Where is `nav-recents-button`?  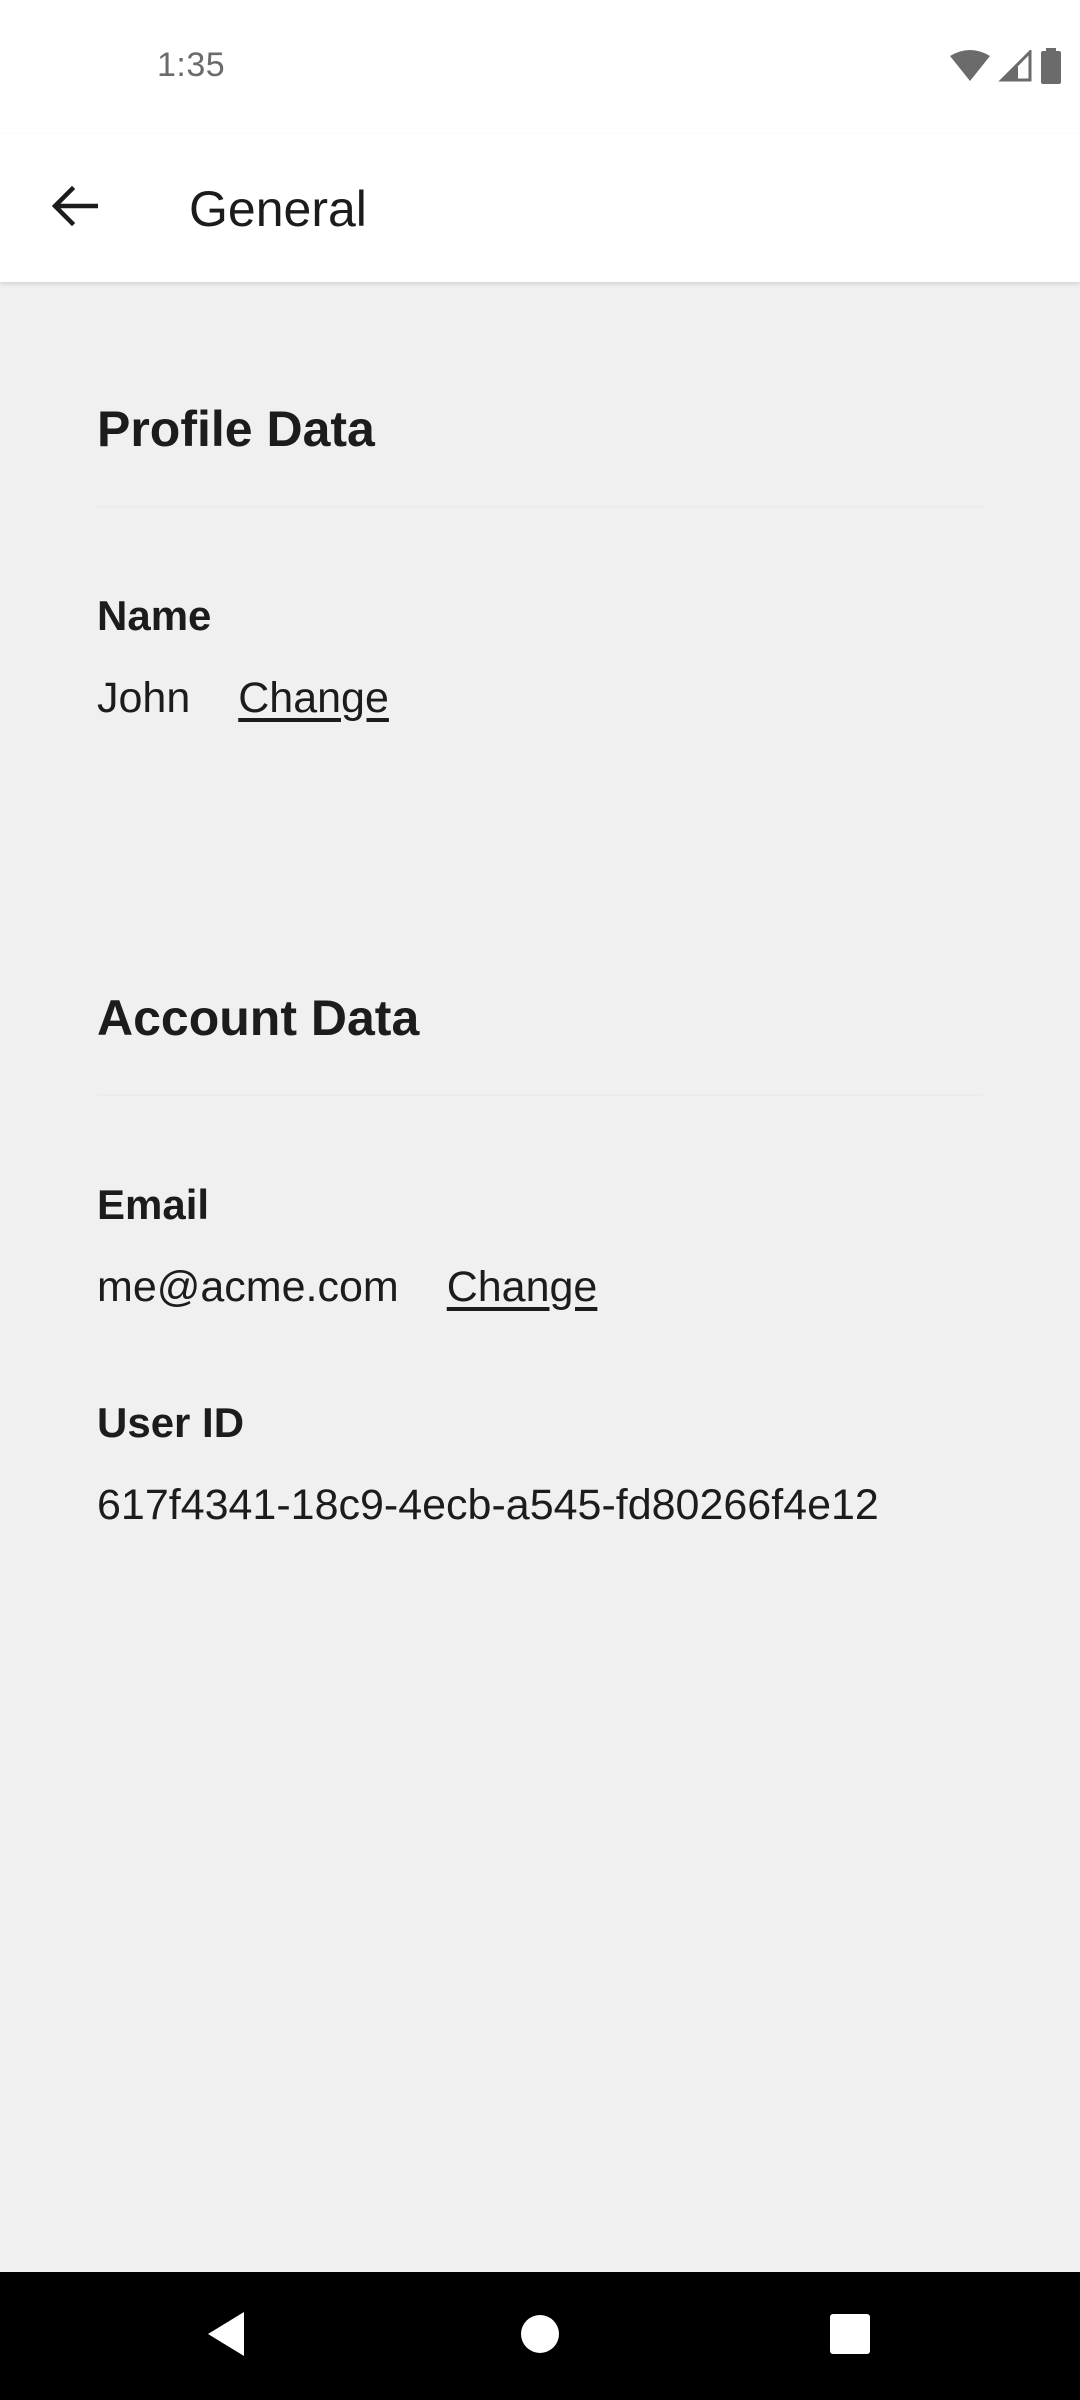
nav-recents-button is located at coordinates (850, 2336).